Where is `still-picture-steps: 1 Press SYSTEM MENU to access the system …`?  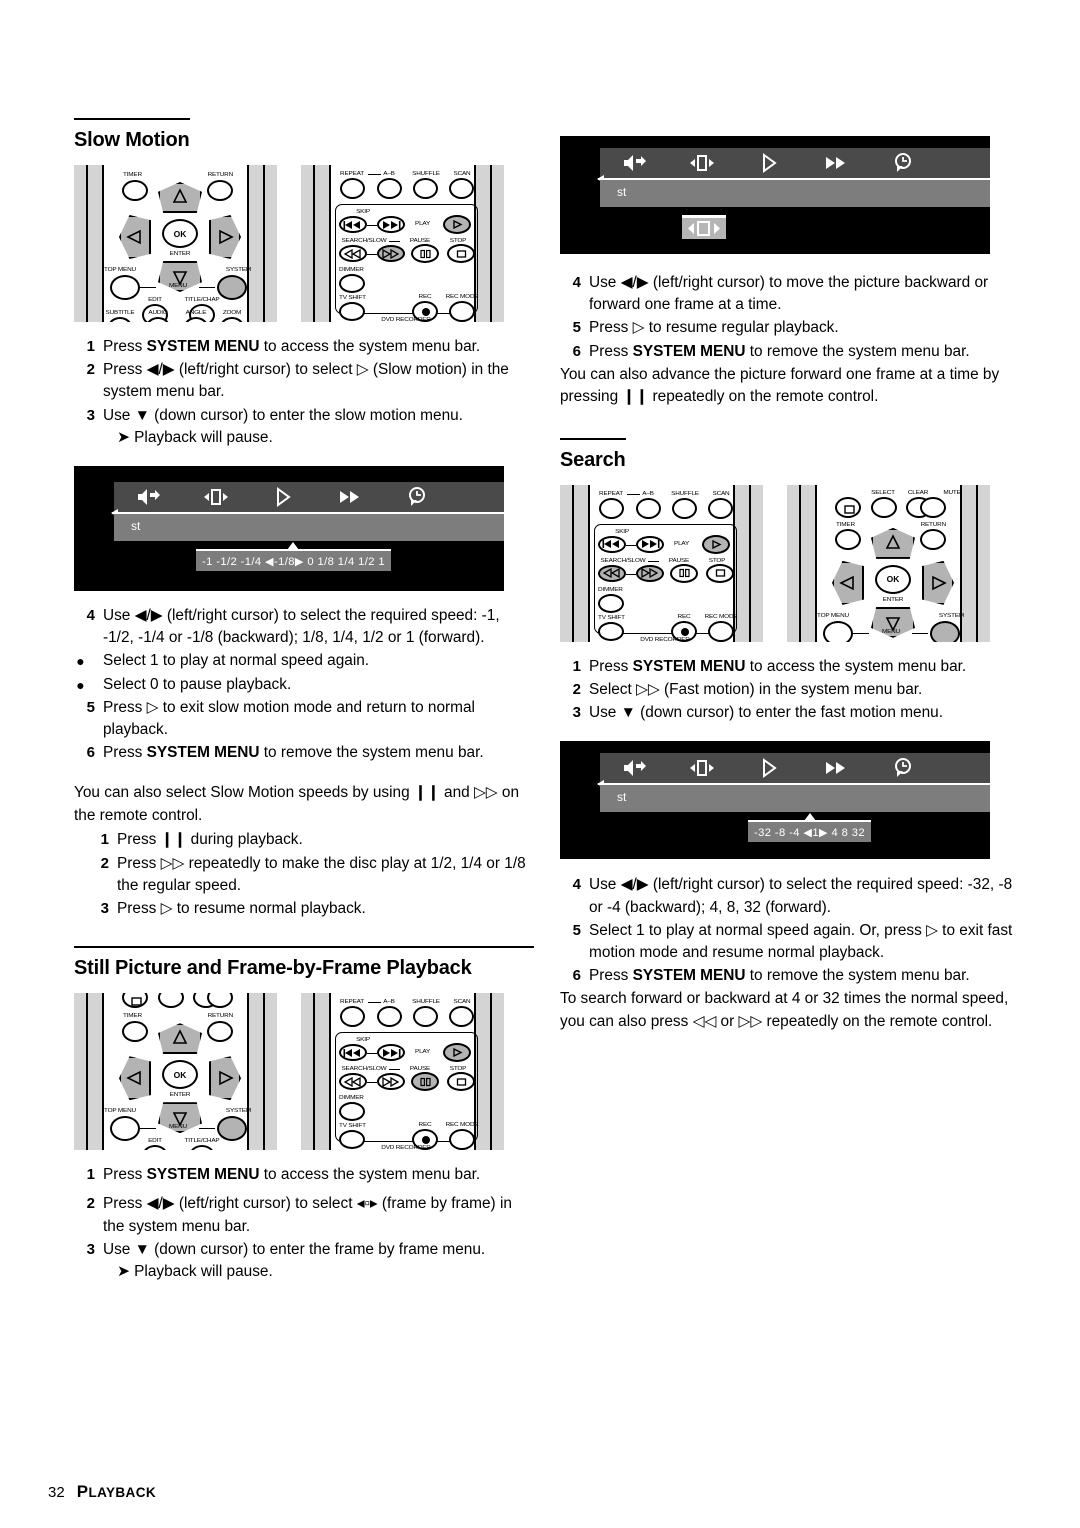
still-picture-steps: 1 Press SYSTEM MENU to access the system … is located at coordinates (304, 1223).